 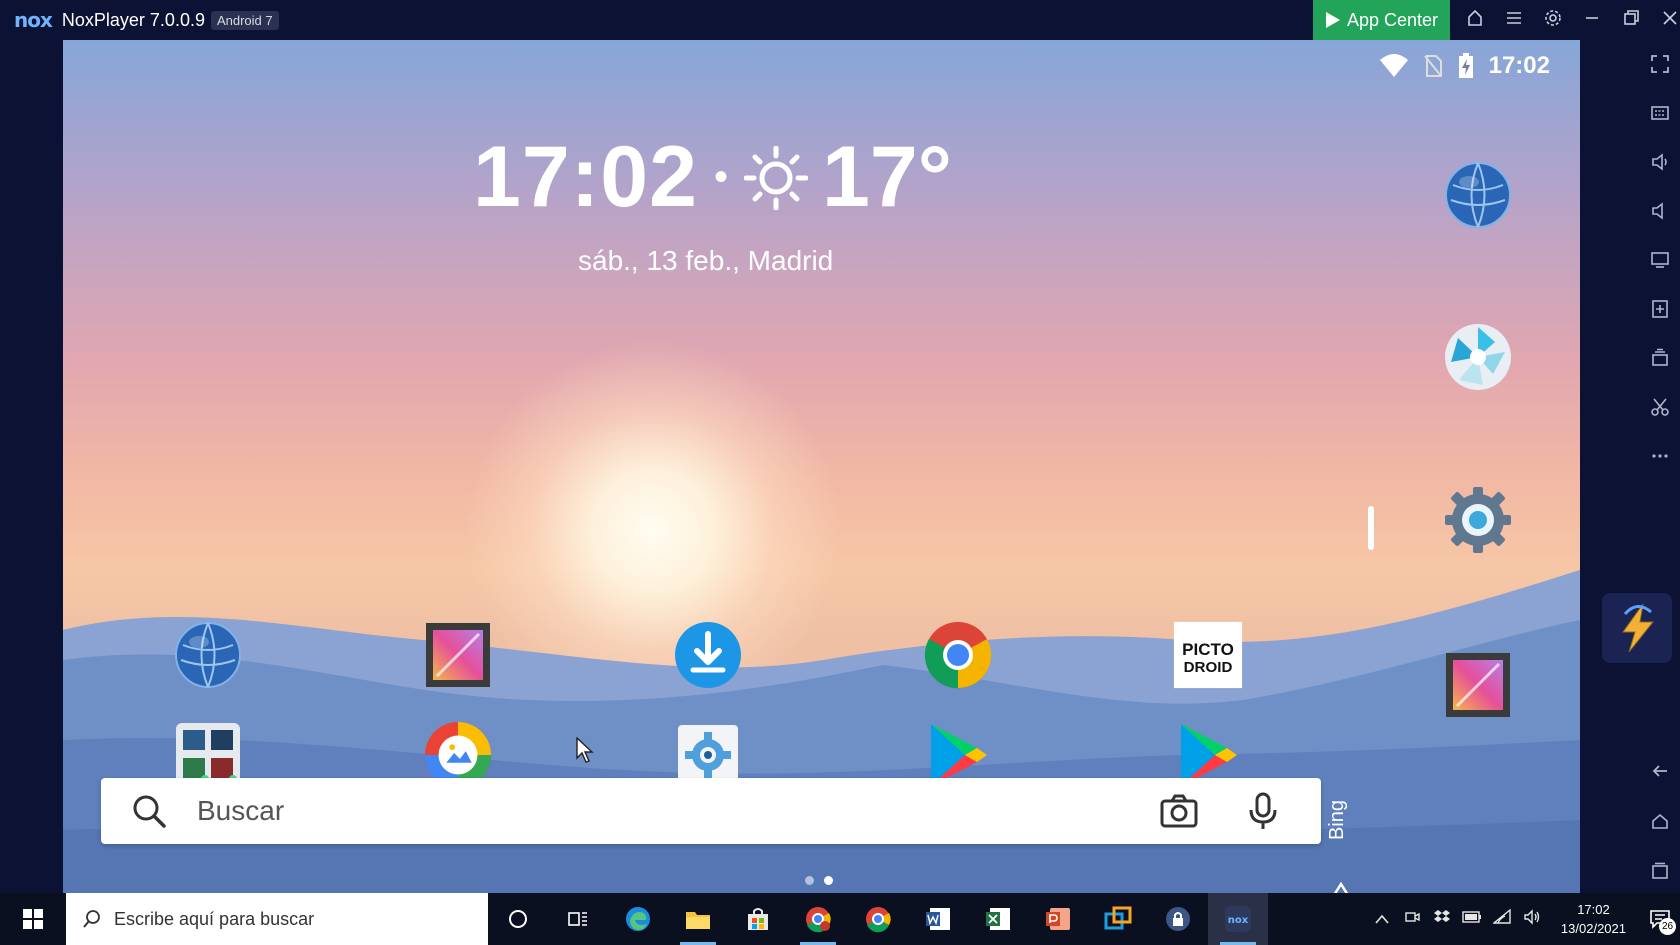 I want to click on volume-down-icon, so click(x=1660, y=211).